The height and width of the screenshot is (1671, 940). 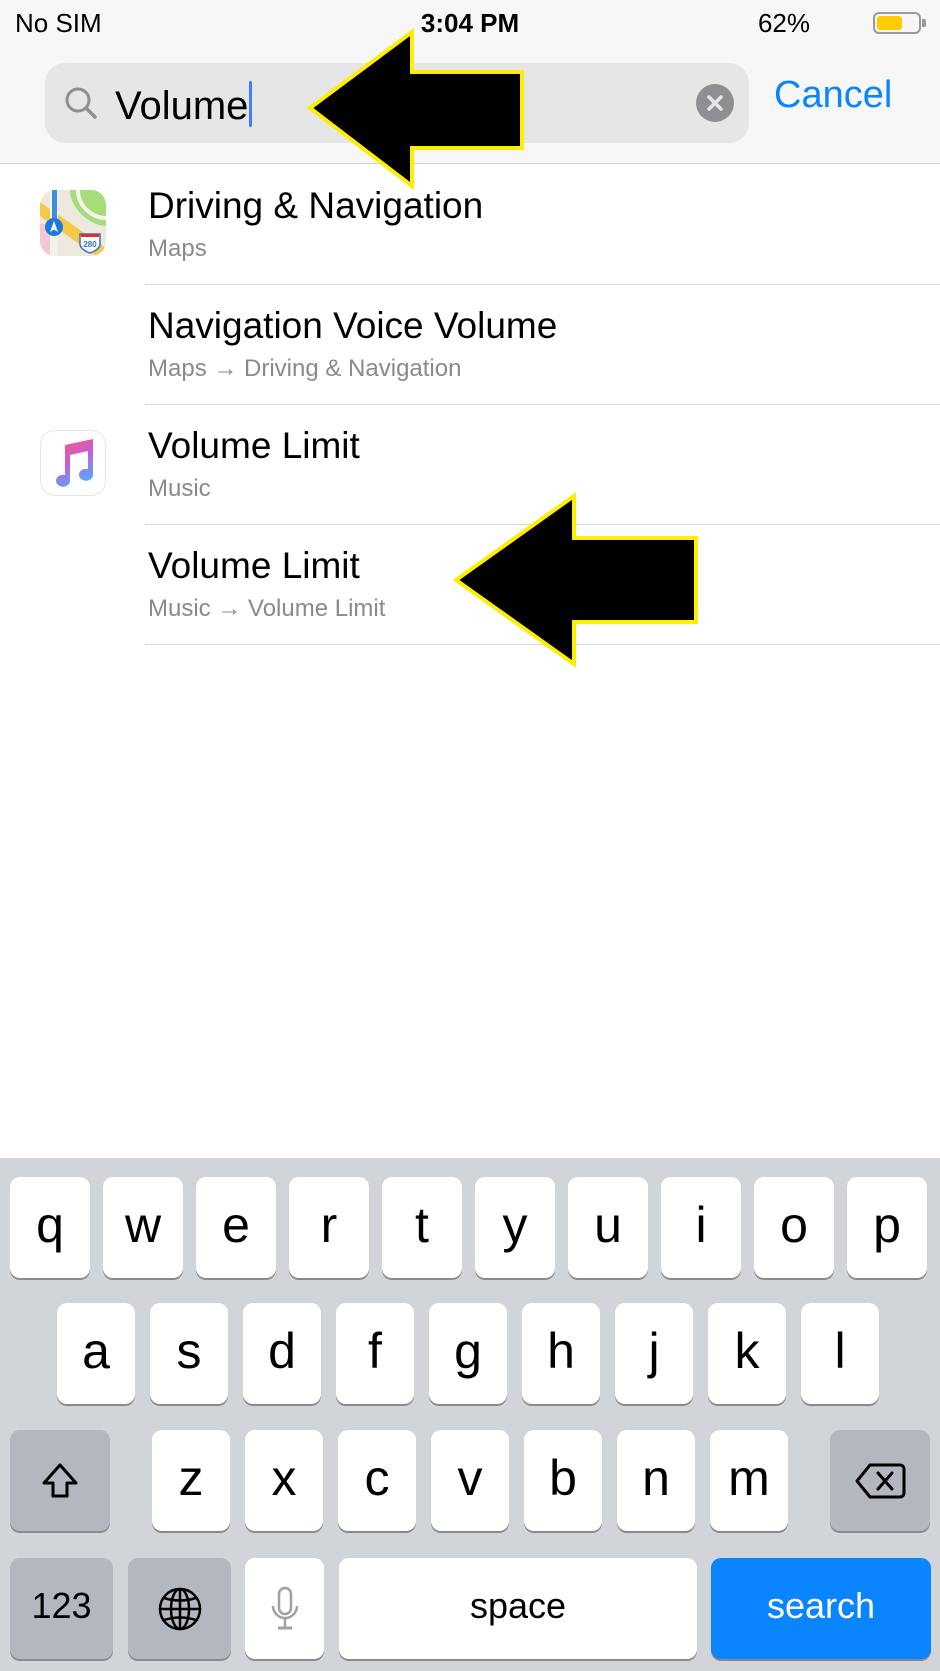 I want to click on battery-percent: 62%, so click(x=783, y=23).